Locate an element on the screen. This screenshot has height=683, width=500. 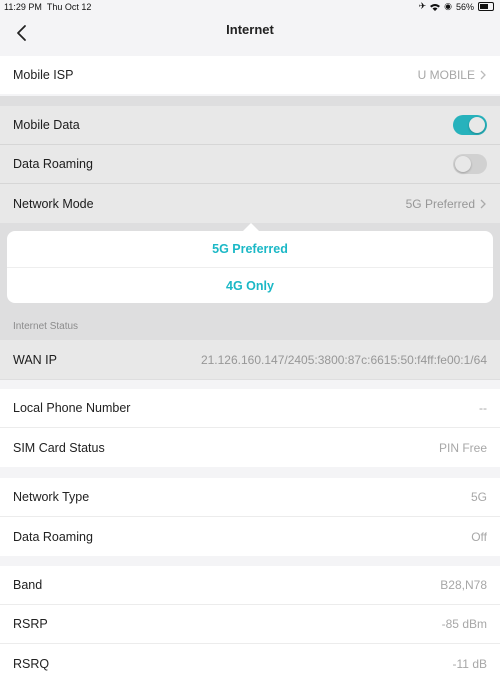
band-value: B28,N78 is located at coordinates (463, 585).